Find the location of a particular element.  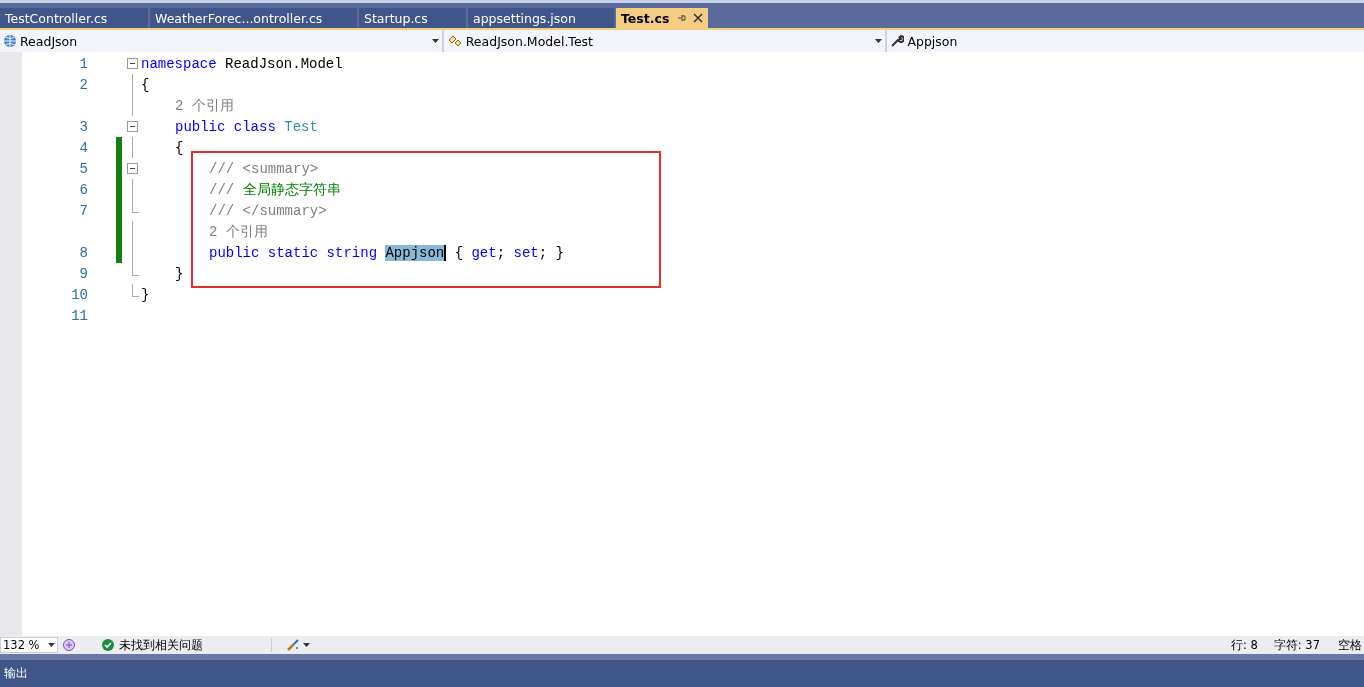

class-icon is located at coordinates (454, 41).